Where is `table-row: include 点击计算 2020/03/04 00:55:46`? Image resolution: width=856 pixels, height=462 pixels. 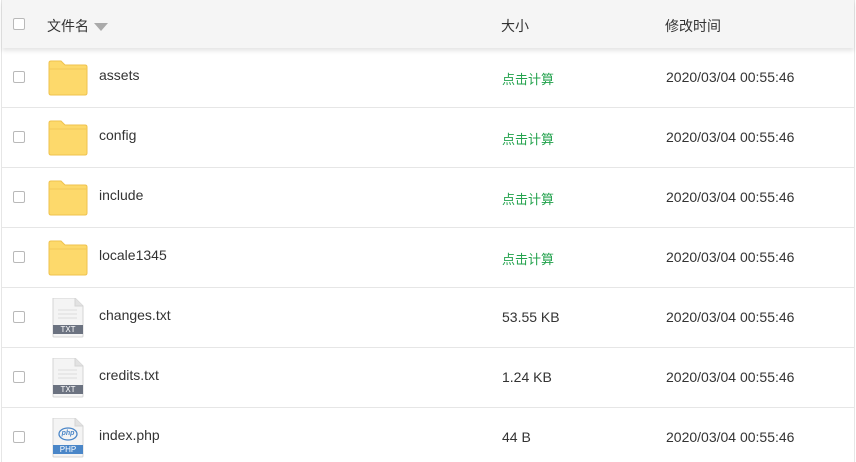
table-row: include 点击计算 2020/03/04 00:55:46 is located at coordinates (428, 198).